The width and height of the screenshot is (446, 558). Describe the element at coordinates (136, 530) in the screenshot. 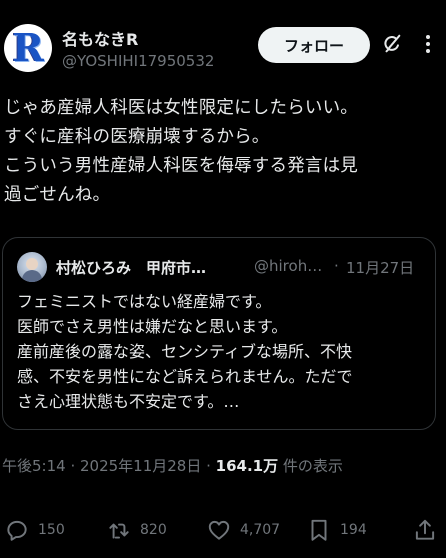

I see `repost-button: 820` at that location.